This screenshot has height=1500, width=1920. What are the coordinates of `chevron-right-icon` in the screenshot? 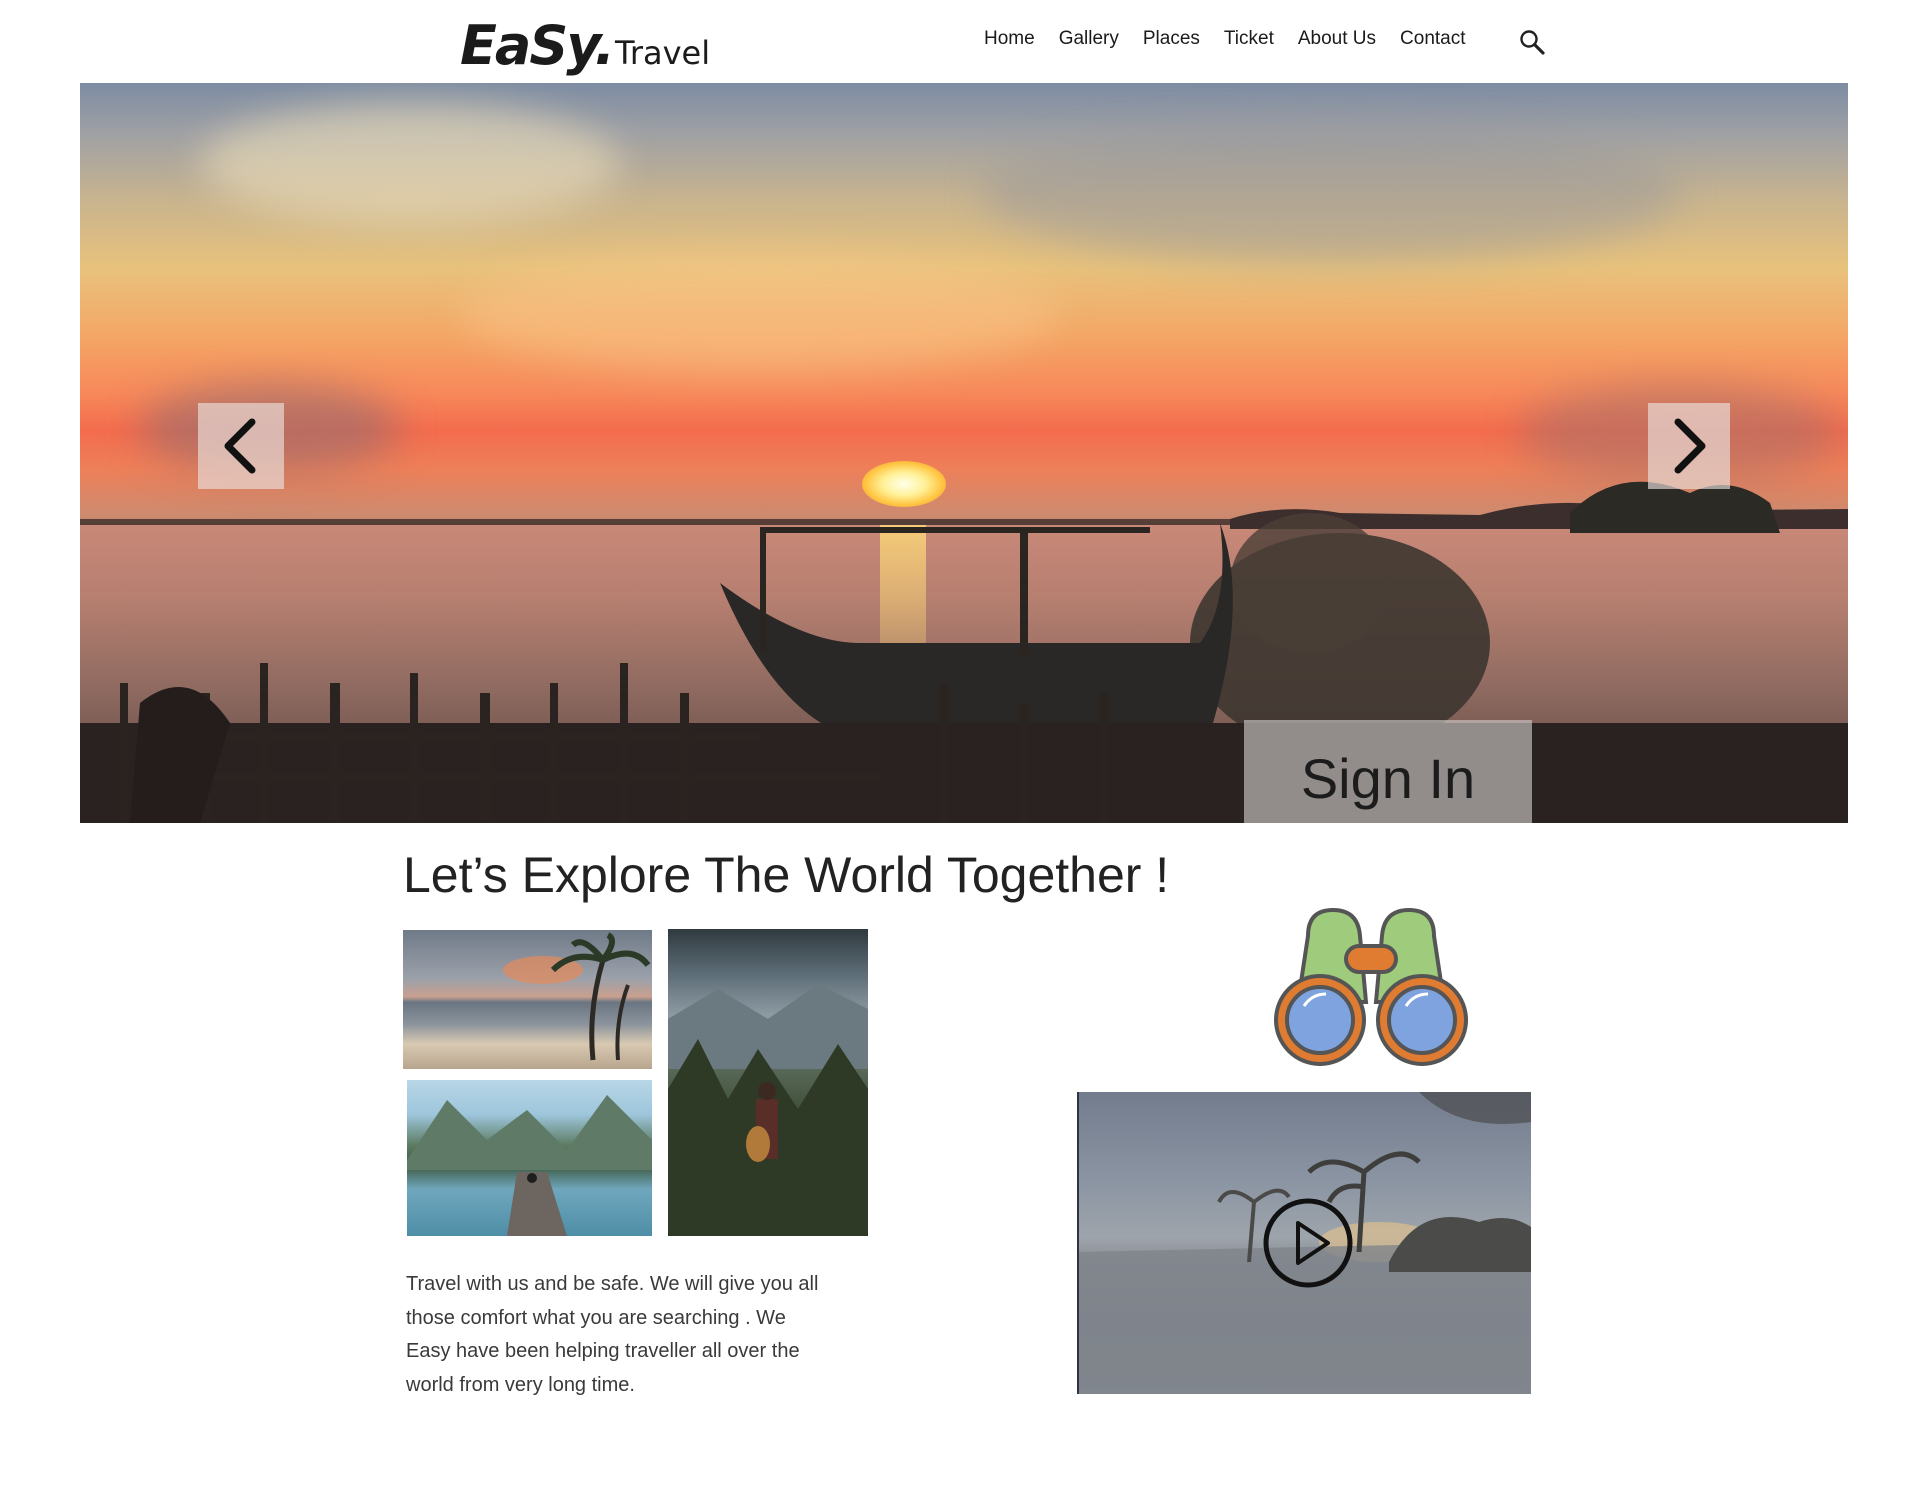 It's located at (1690, 446).